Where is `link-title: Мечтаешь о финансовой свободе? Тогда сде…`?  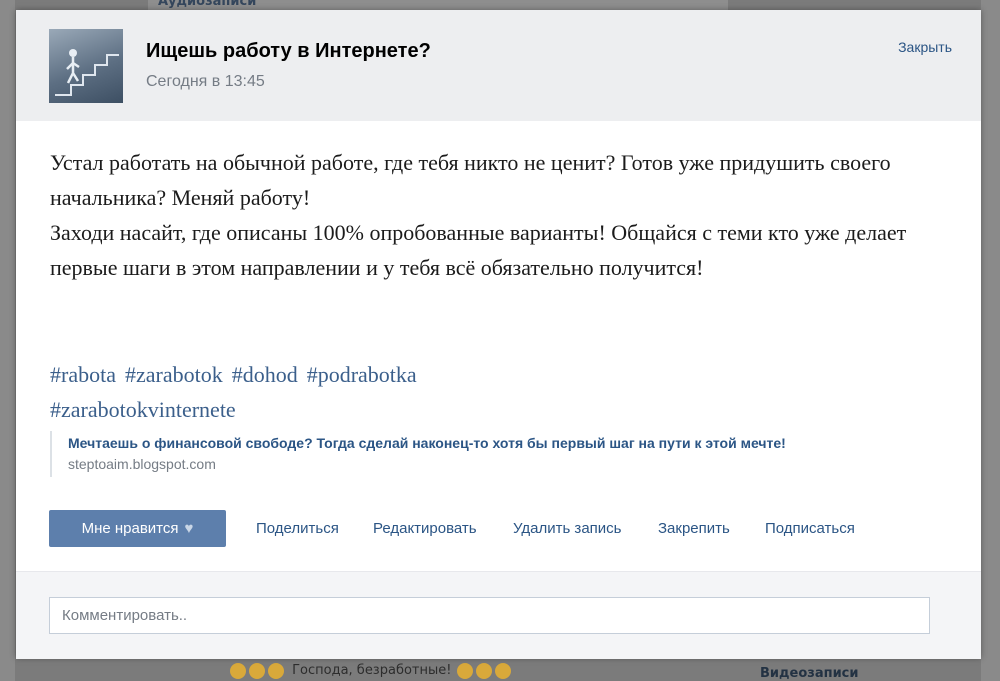
link-title: Мечтаешь о финансовой свободе? Тогда сде… is located at coordinates (427, 443).